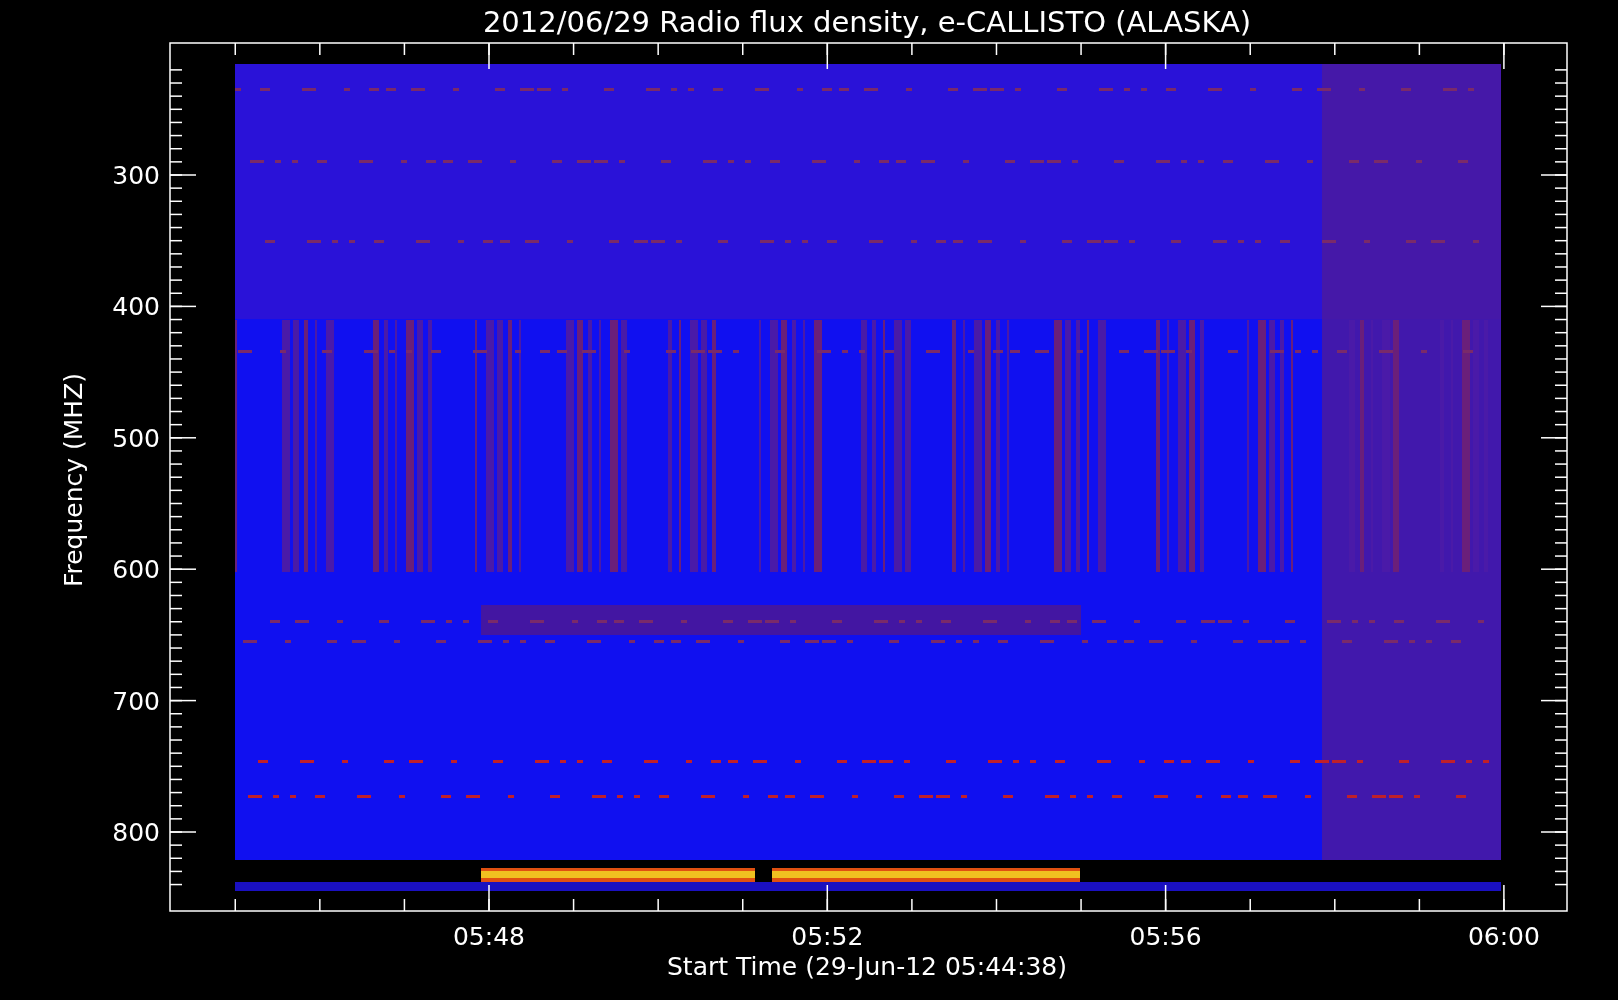 This screenshot has height=1000, width=1618. Describe the element at coordinates (136, 570) in the screenshot. I see `tick-label: 600` at that location.